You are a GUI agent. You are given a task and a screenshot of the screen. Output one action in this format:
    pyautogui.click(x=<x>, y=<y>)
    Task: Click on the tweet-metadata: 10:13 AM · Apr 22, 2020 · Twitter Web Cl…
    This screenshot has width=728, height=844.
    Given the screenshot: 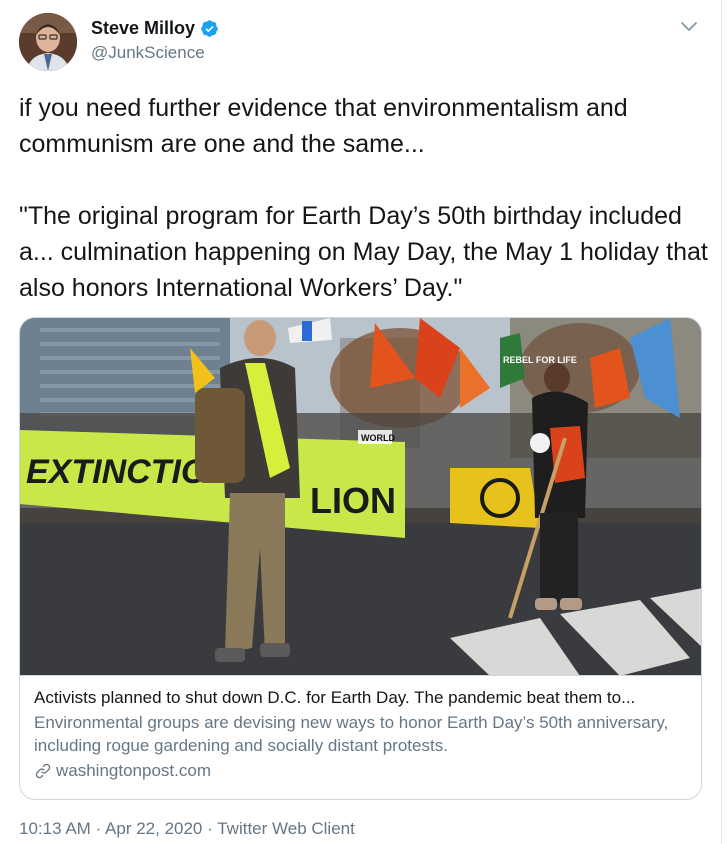 What is the action you would take?
    pyautogui.click(x=187, y=829)
    